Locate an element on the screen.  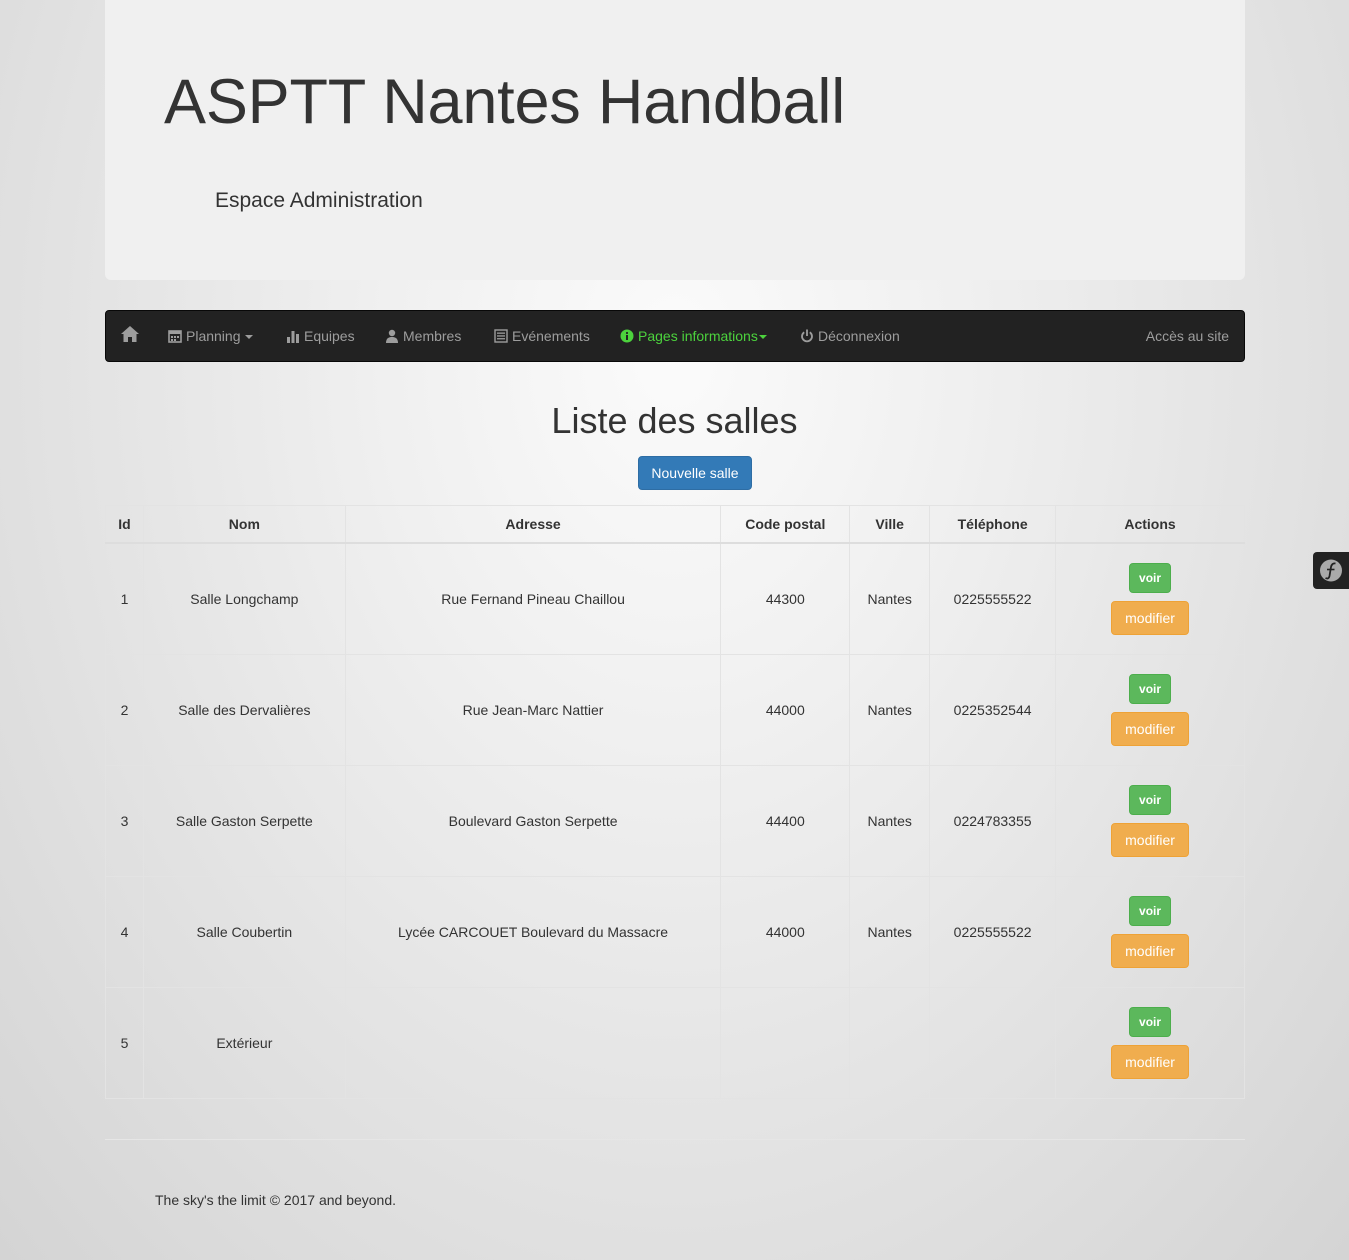
nav-pages-informations-label: Pages informations is located at coordinates (698, 336).